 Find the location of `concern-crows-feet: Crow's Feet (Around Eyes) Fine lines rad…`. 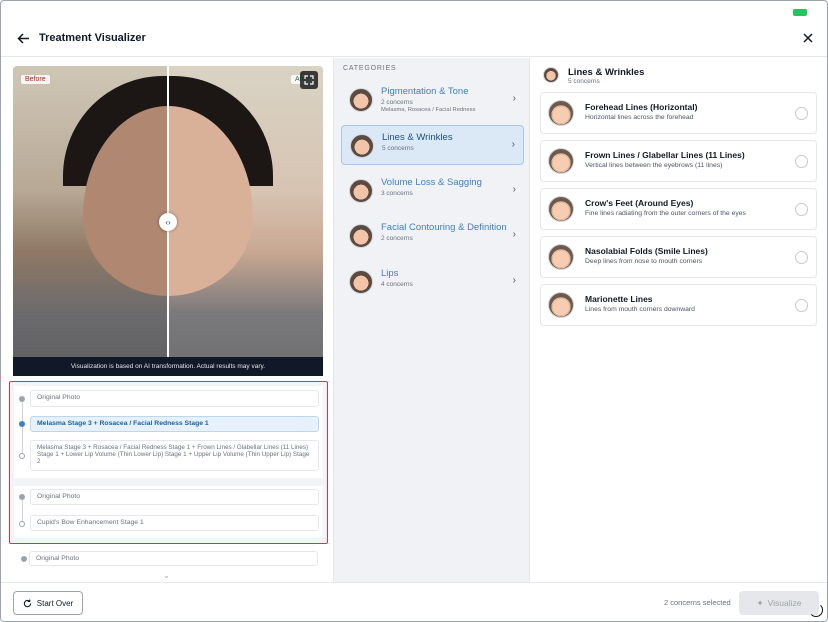

concern-crows-feet: Crow's Feet (Around Eyes) Fine lines rad… is located at coordinates (678, 209).